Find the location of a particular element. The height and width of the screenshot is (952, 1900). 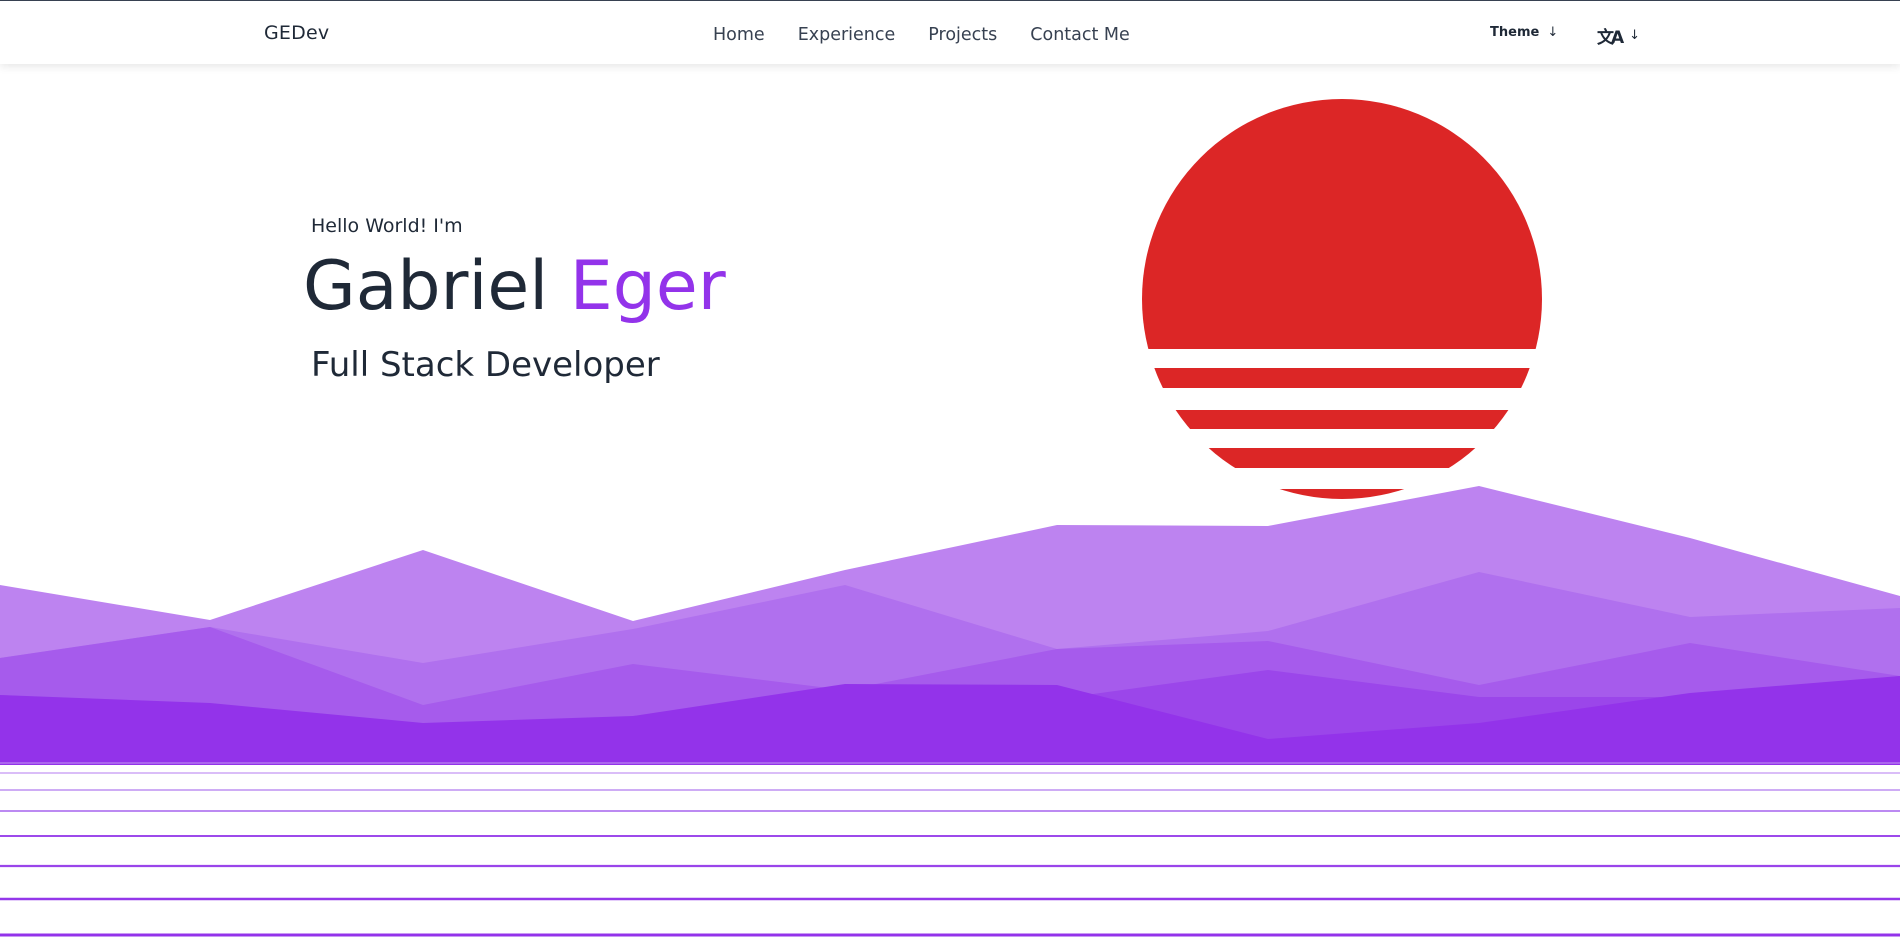

theme-dropdown: Theme ↓ is located at coordinates (1524, 32).